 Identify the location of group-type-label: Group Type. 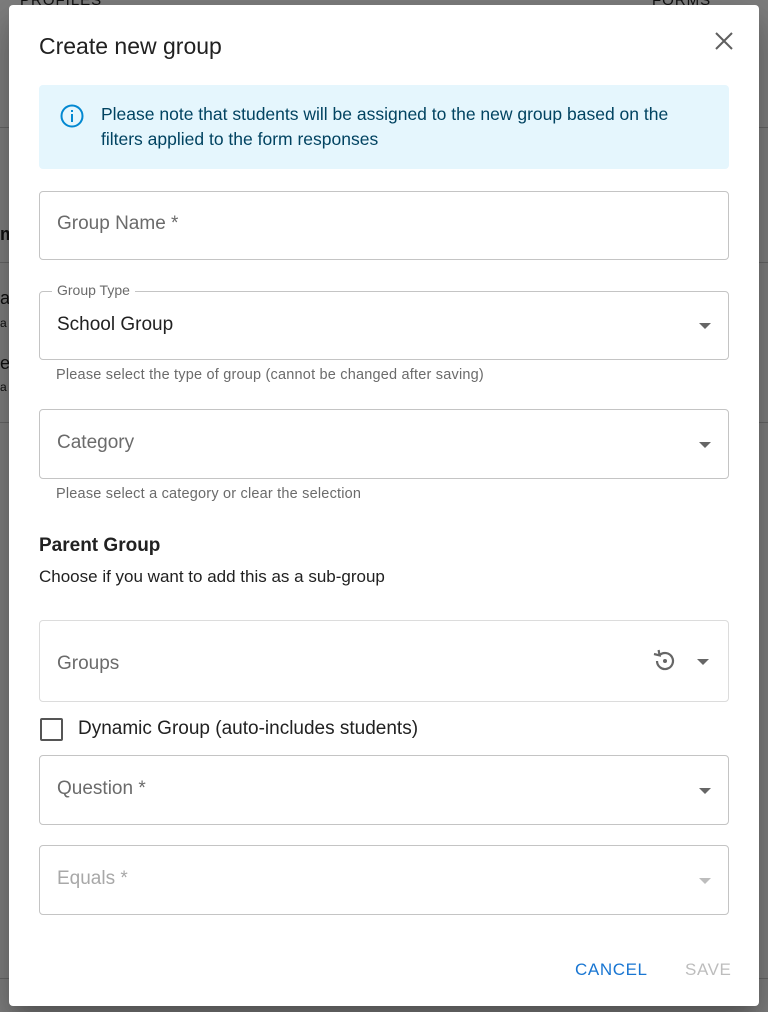
(93, 290).